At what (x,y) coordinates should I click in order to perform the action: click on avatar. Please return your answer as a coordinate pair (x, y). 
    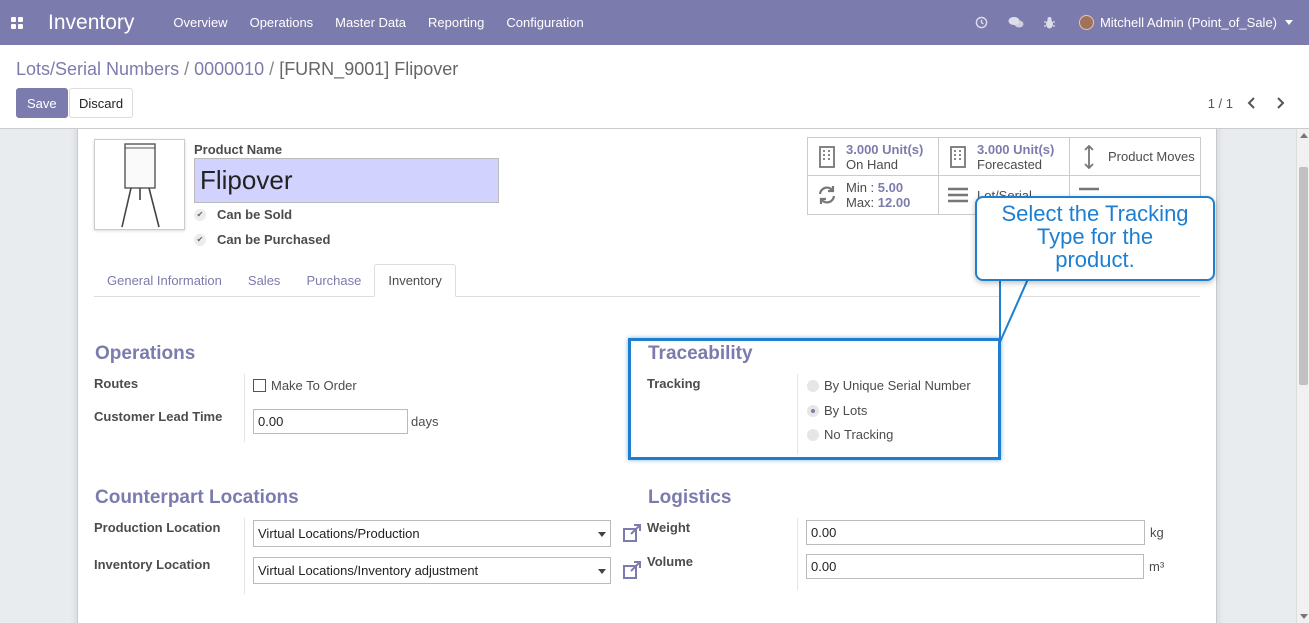
    Looking at the image, I should click on (1086, 22).